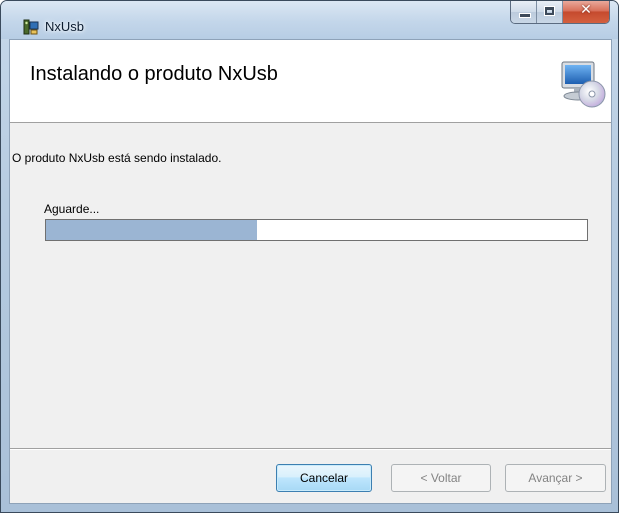  I want to click on minimize-button, so click(524, 12).